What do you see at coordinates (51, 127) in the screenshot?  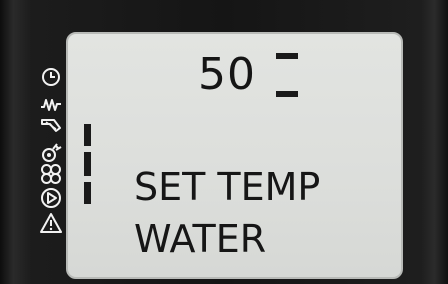 I see `water-tap-icon` at bounding box center [51, 127].